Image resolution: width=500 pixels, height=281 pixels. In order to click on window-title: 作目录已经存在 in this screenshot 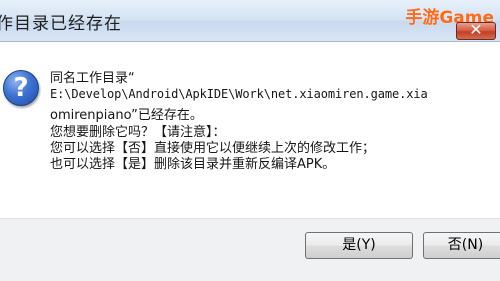, I will do `click(61, 24)`.